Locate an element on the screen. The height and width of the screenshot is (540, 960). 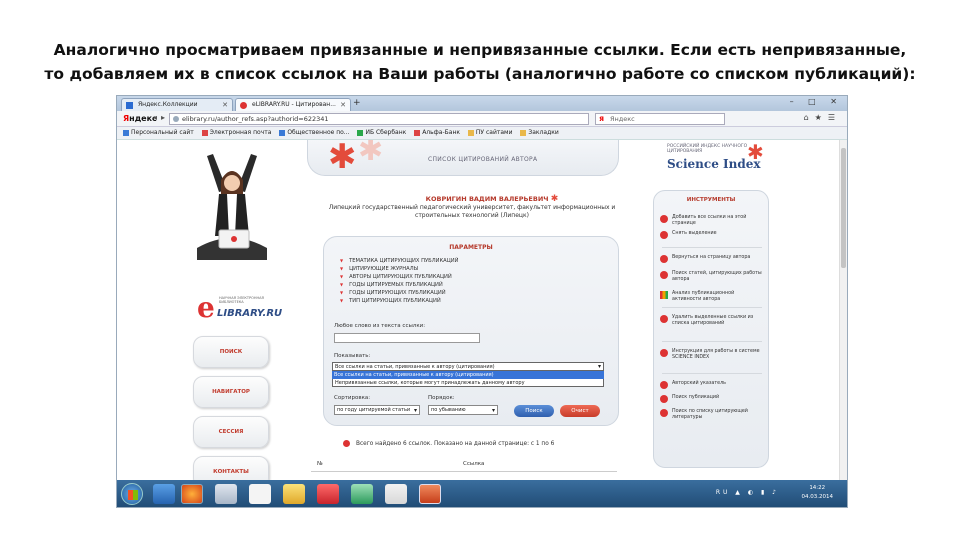
back-forward-icon: ◂▸ is located at coordinates (161, 117).